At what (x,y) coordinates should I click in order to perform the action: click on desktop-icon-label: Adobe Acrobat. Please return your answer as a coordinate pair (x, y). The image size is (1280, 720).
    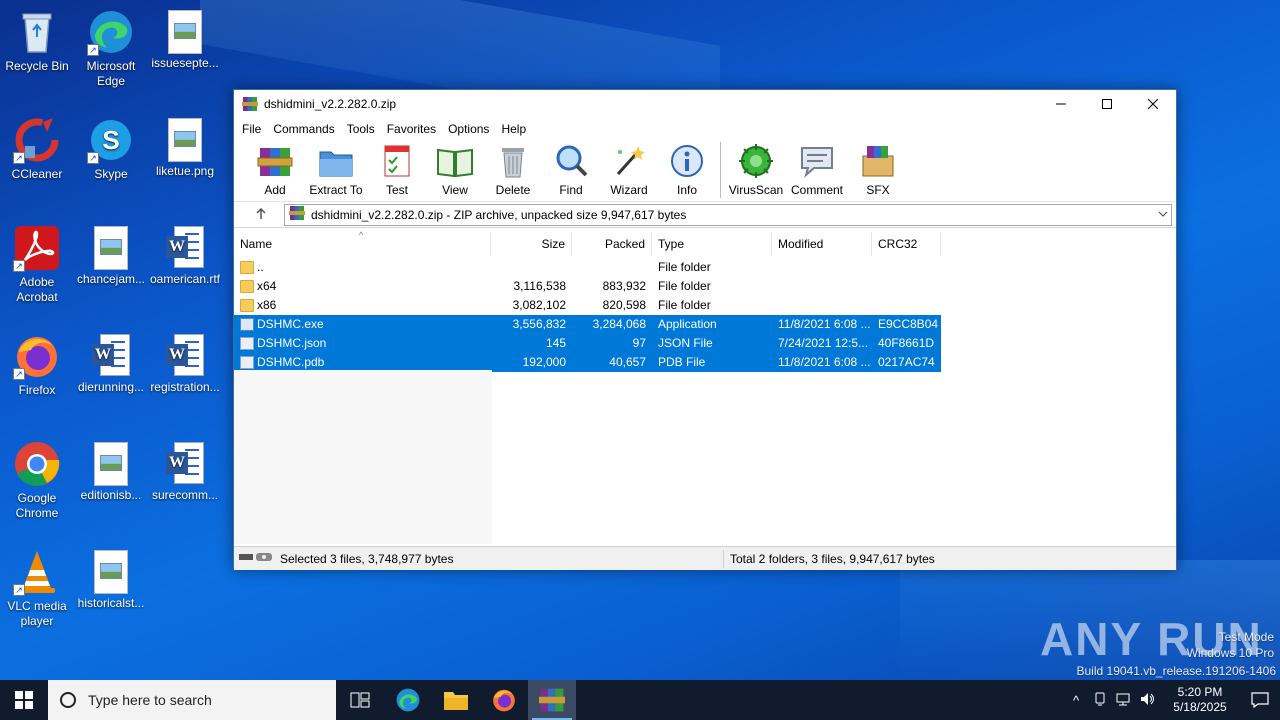
    Looking at the image, I should click on (37, 289).